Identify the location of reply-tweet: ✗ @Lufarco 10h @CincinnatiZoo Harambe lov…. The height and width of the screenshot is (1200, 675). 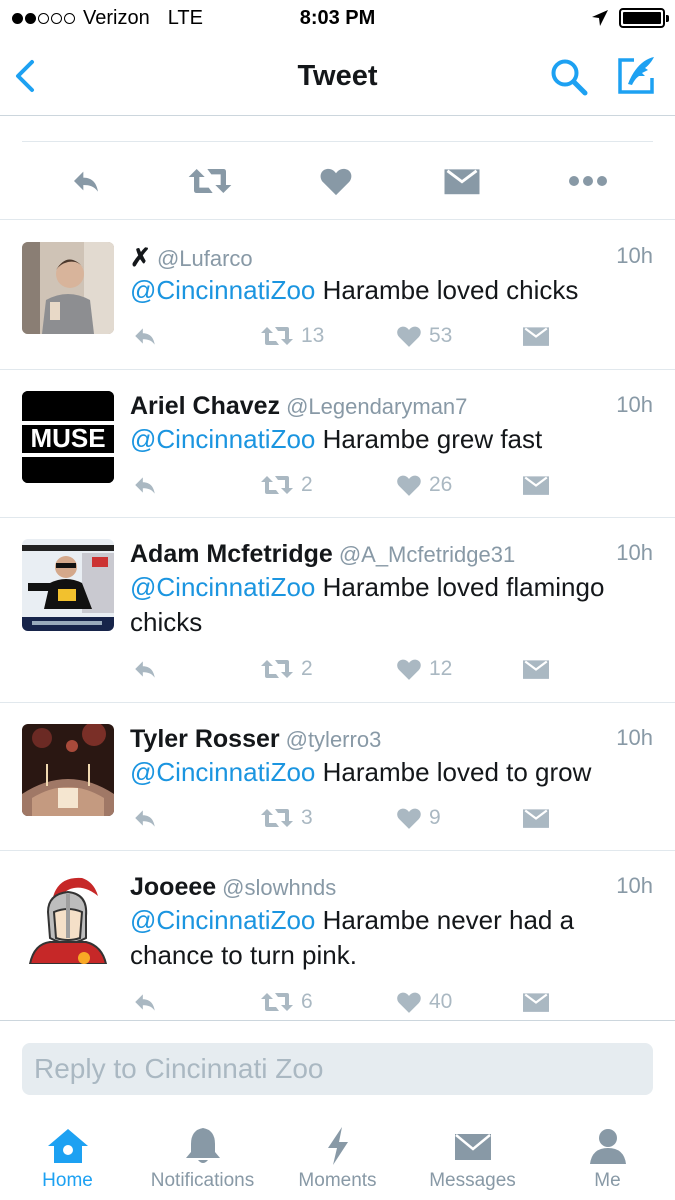
(337, 295).